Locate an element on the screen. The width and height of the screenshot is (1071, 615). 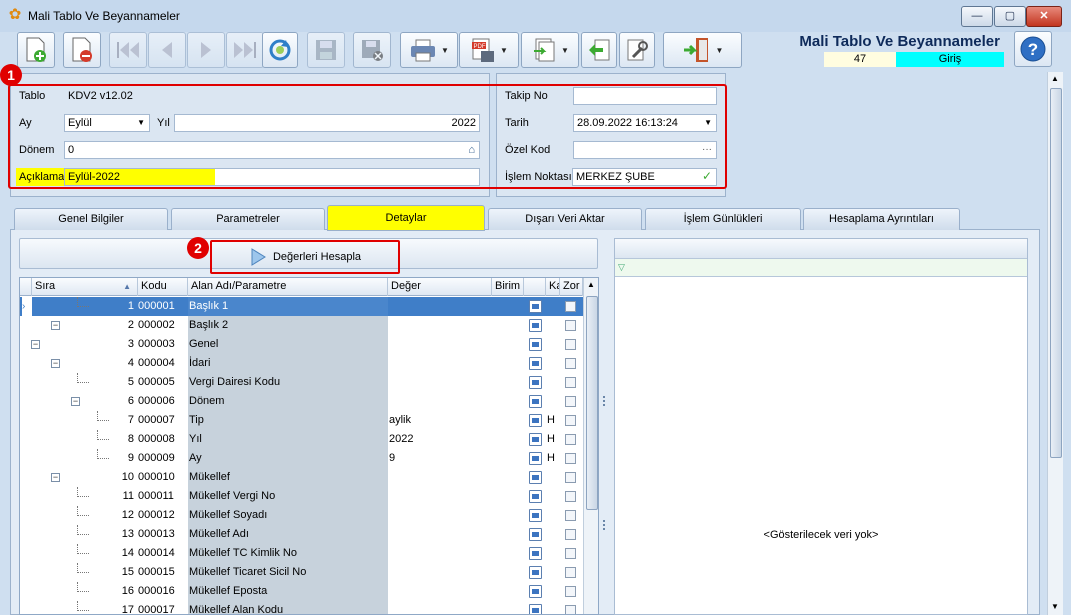
table-row: 8 000008 Yıl 2022 H is located at coordinates (301, 439).